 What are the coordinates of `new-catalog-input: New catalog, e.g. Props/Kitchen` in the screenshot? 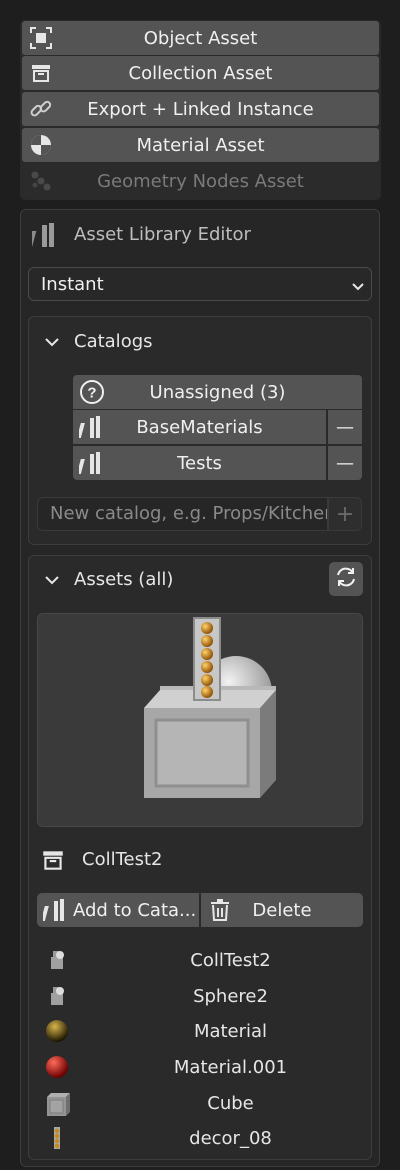 It's located at (182, 514).